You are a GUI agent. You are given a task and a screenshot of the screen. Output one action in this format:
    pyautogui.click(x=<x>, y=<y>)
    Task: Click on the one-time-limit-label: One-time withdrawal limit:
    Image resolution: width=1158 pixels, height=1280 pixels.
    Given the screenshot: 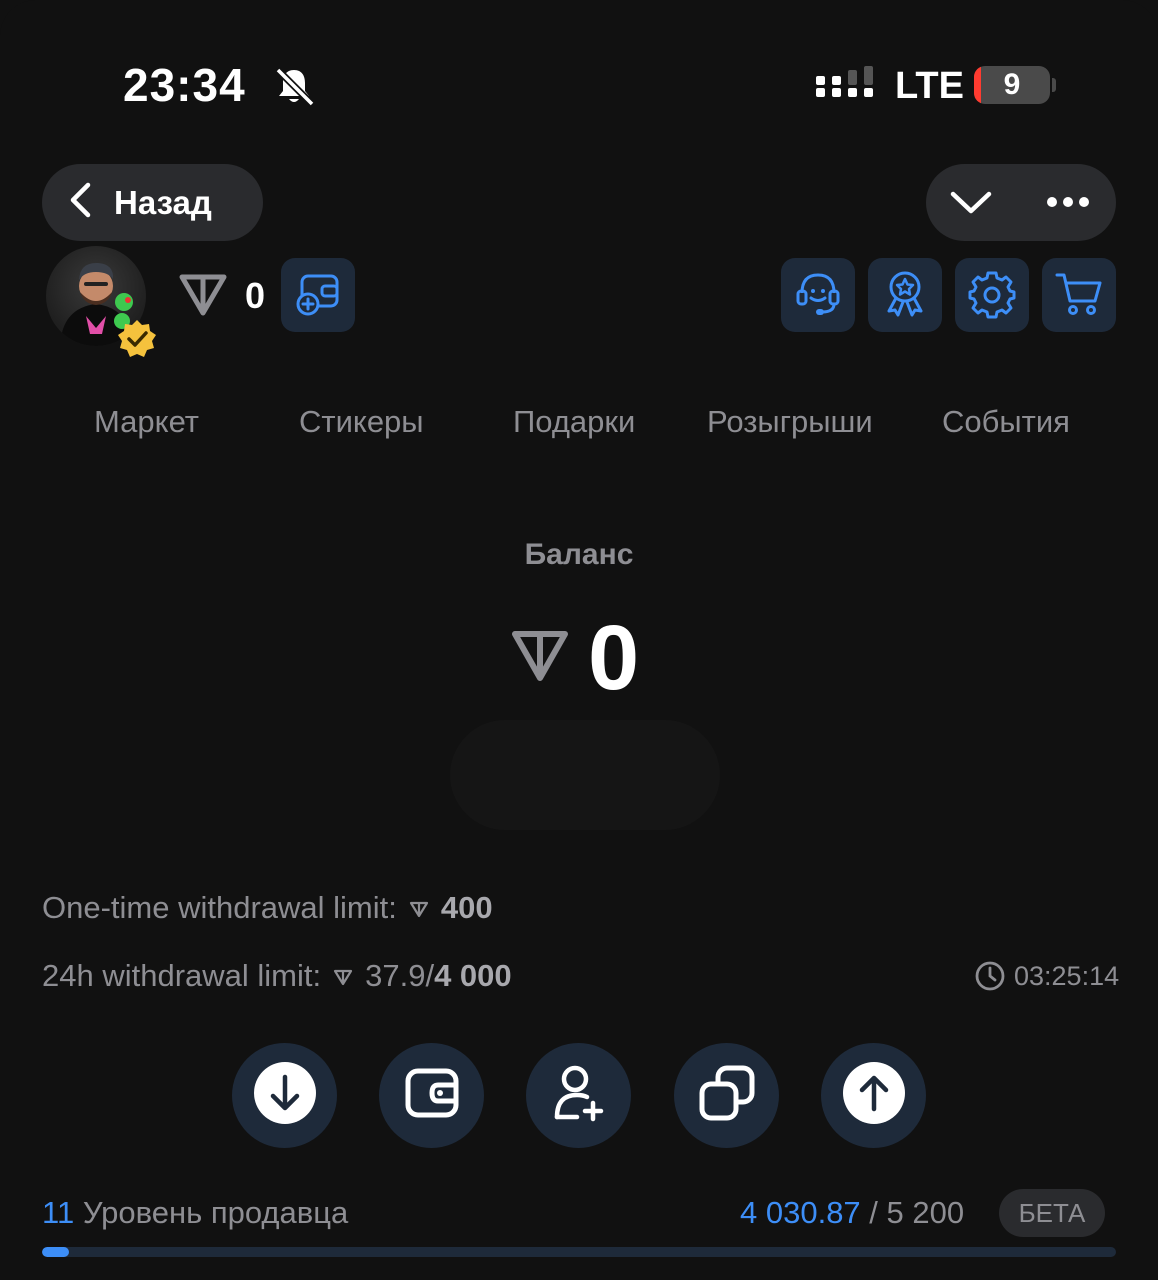 What is the action you would take?
    pyautogui.click(x=219, y=907)
    